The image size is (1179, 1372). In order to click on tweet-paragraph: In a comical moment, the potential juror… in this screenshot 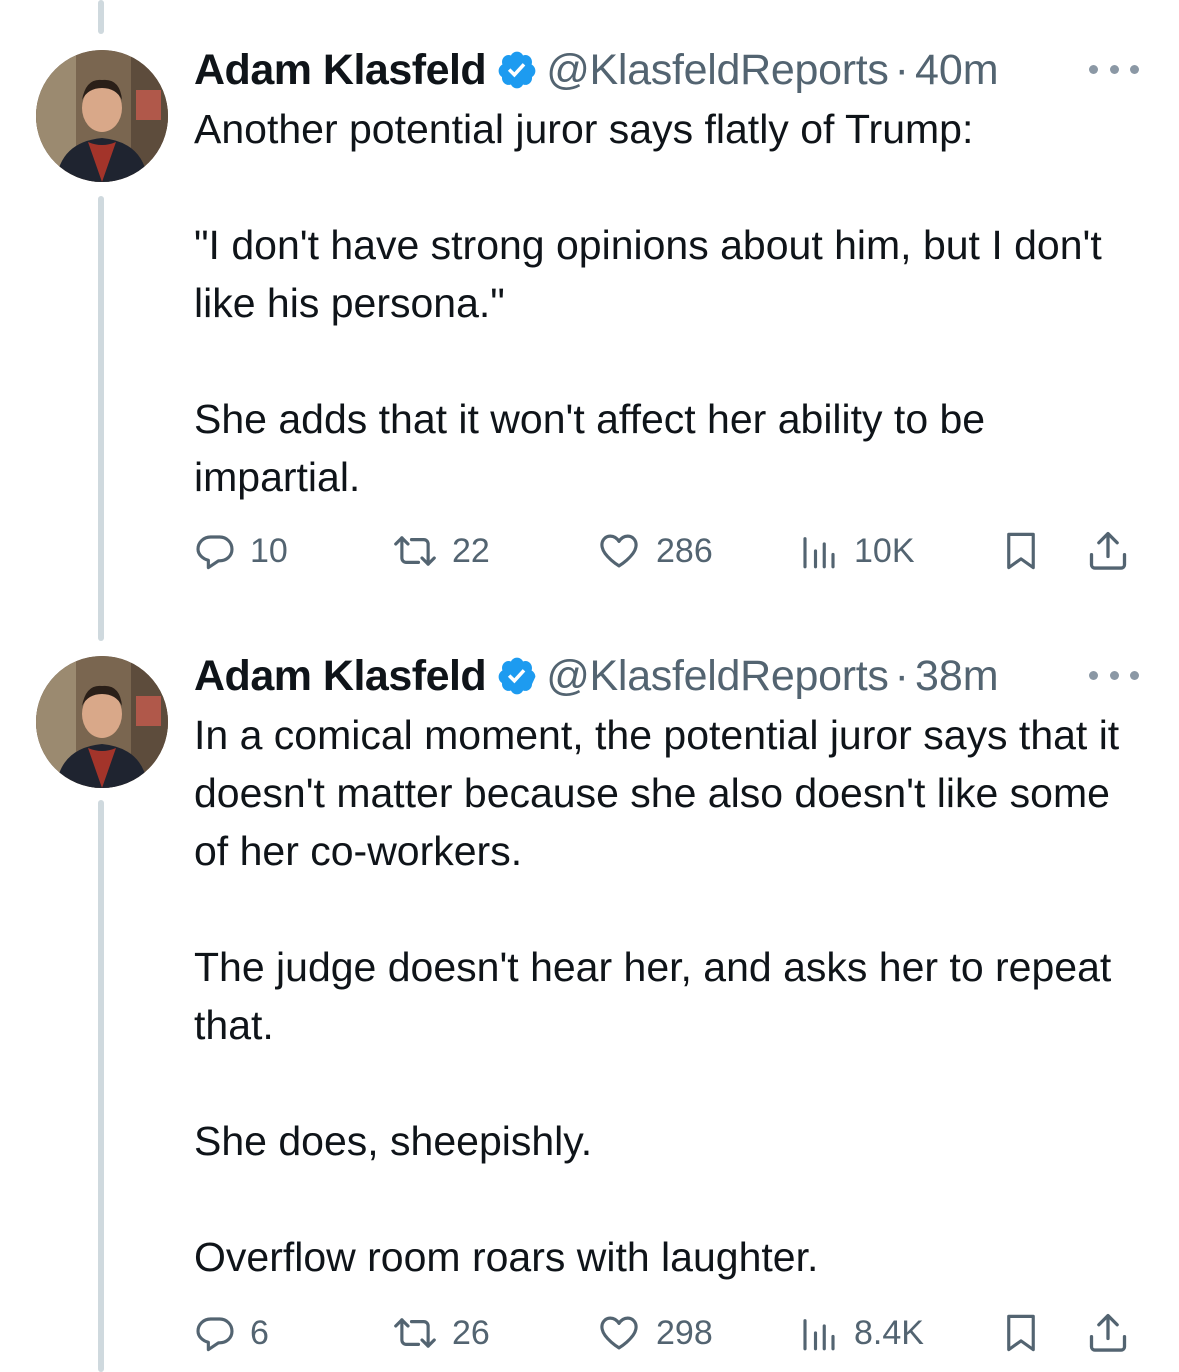, I will do `click(657, 793)`.